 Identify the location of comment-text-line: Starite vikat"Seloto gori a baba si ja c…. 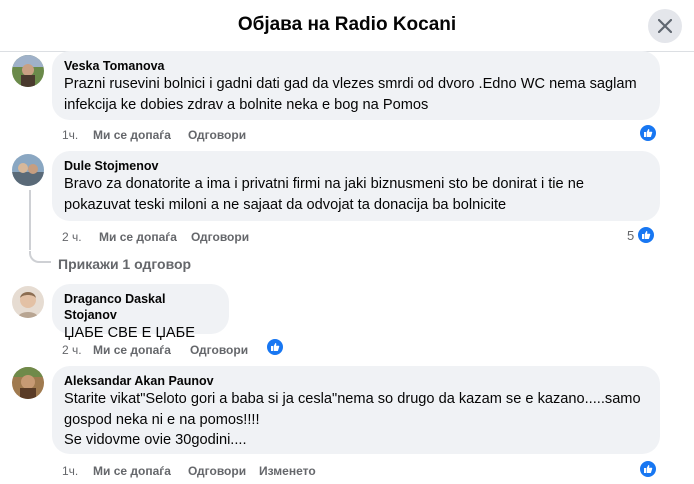
(352, 399).